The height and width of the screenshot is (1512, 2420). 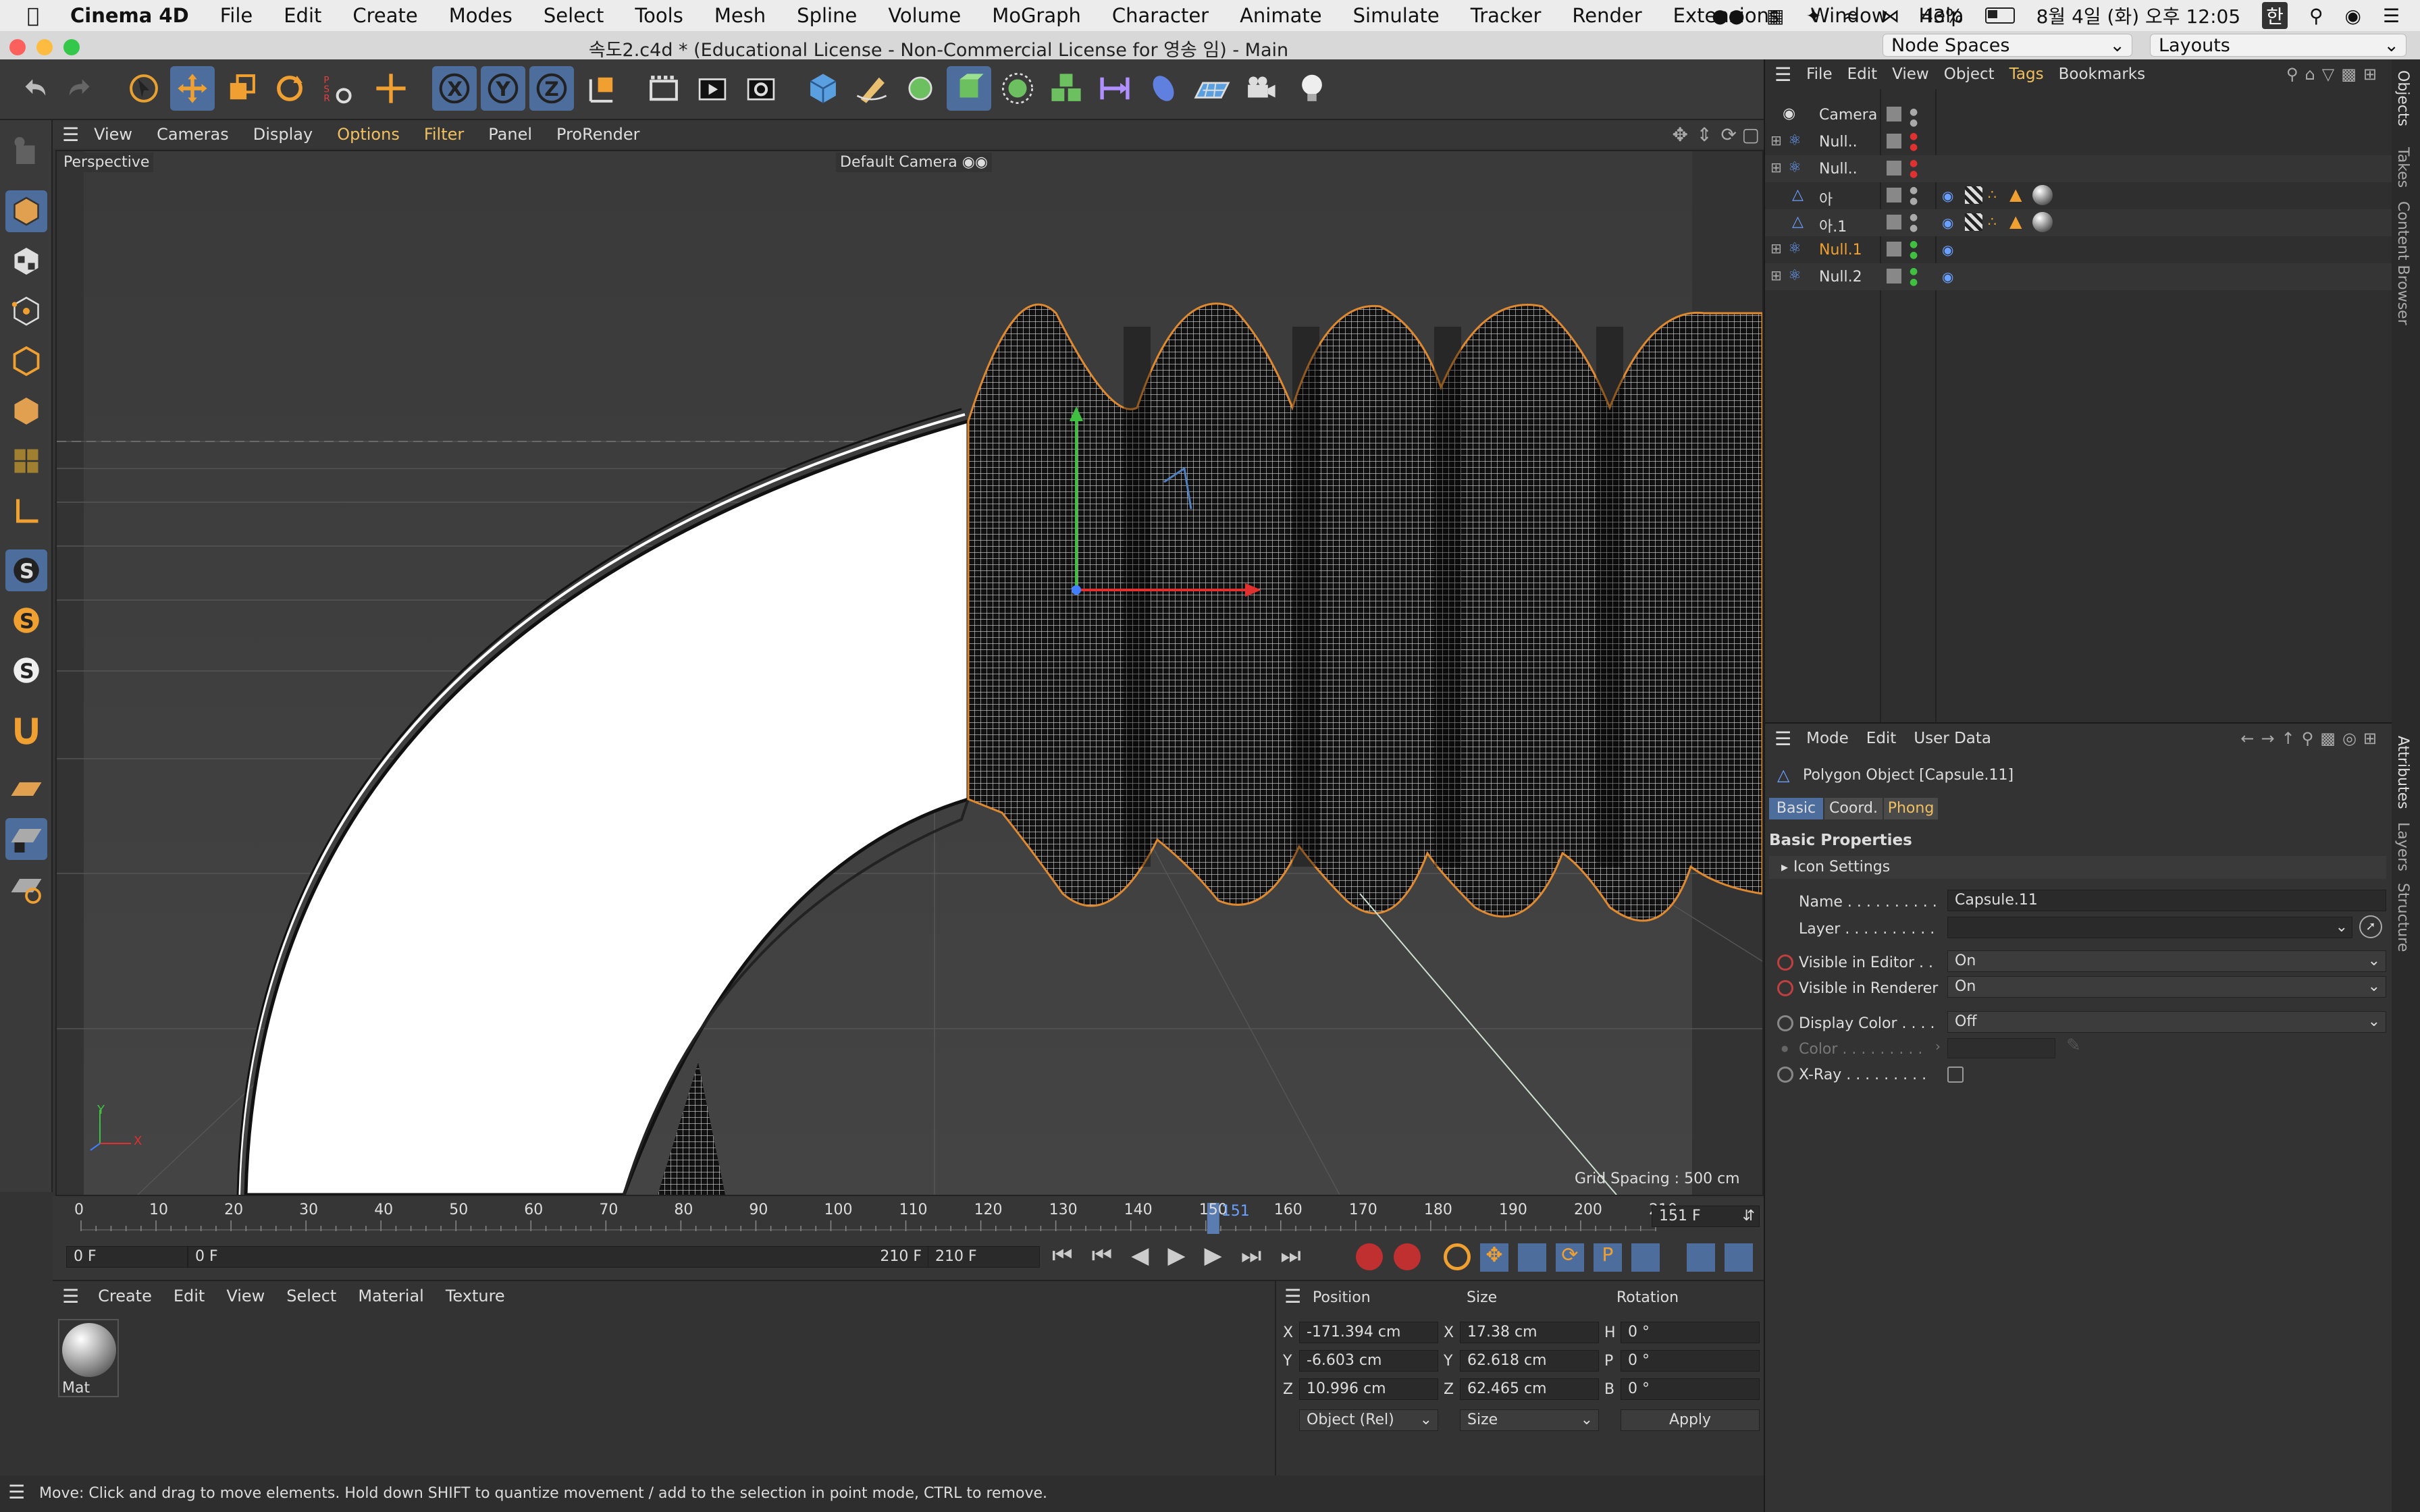 I want to click on object-menu-tags: Tags, so click(x=2026, y=74).